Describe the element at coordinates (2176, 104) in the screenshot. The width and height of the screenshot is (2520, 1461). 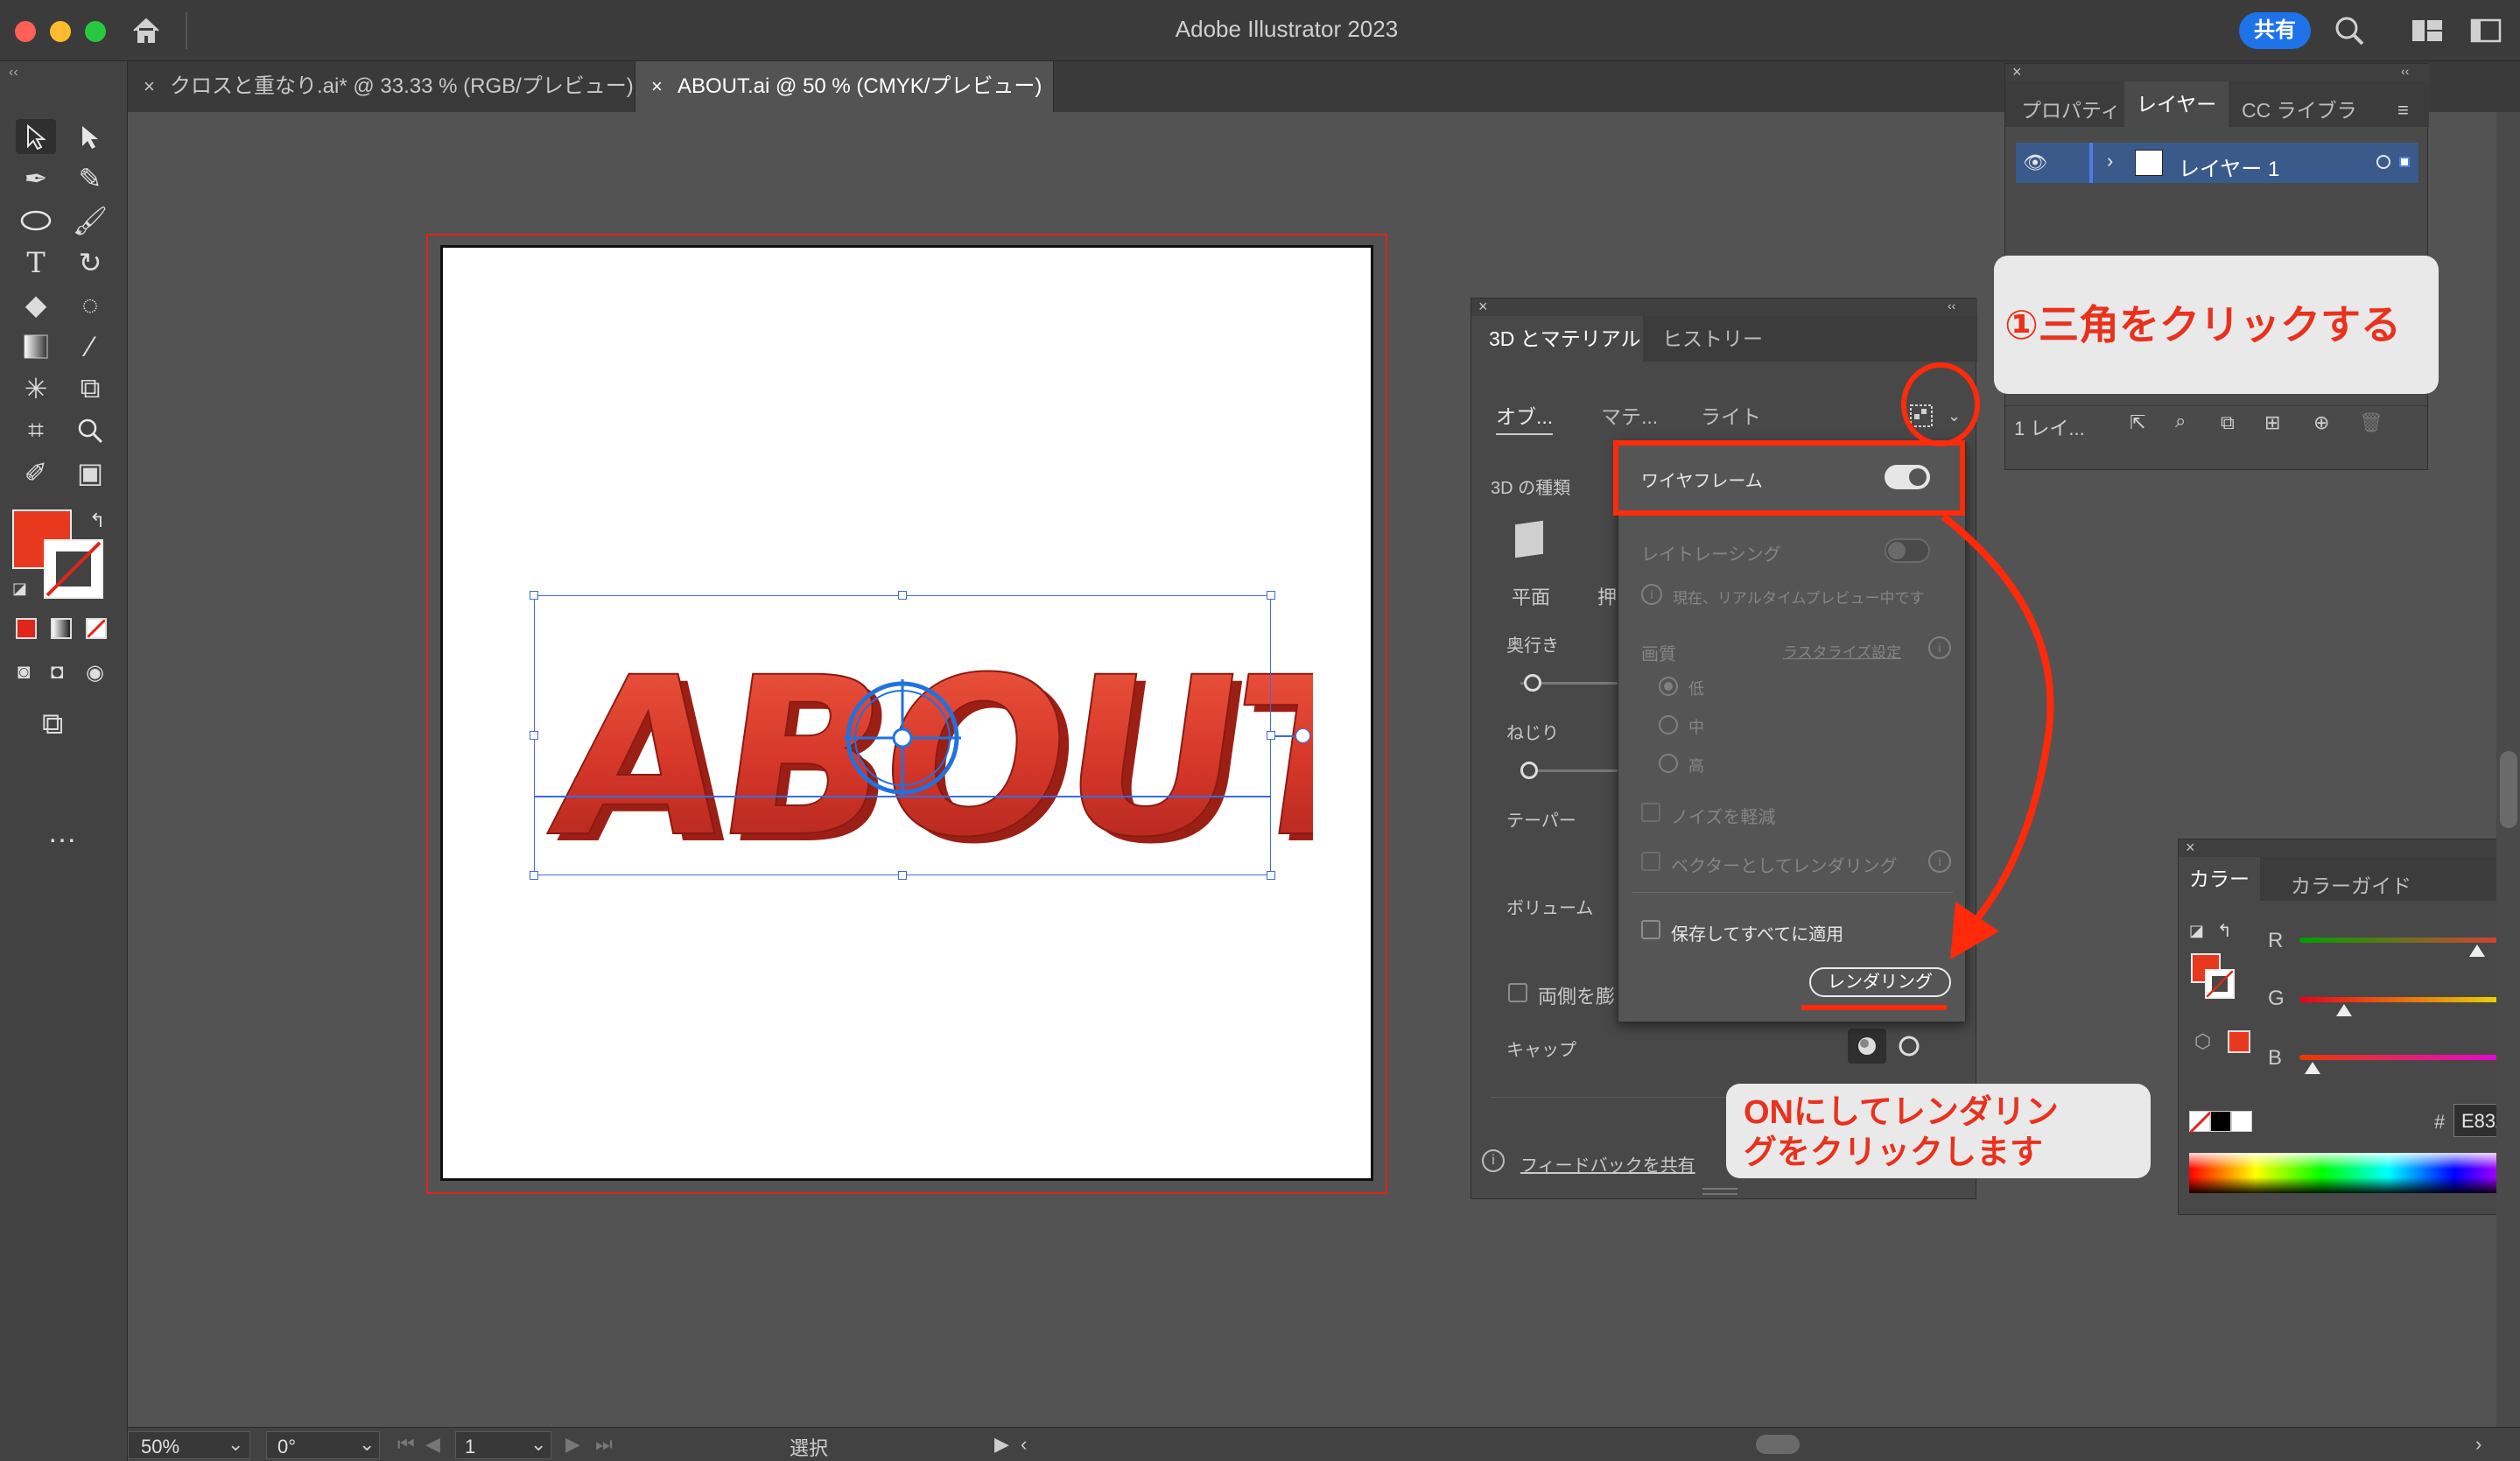
I see `tab-layers: レイヤー` at that location.